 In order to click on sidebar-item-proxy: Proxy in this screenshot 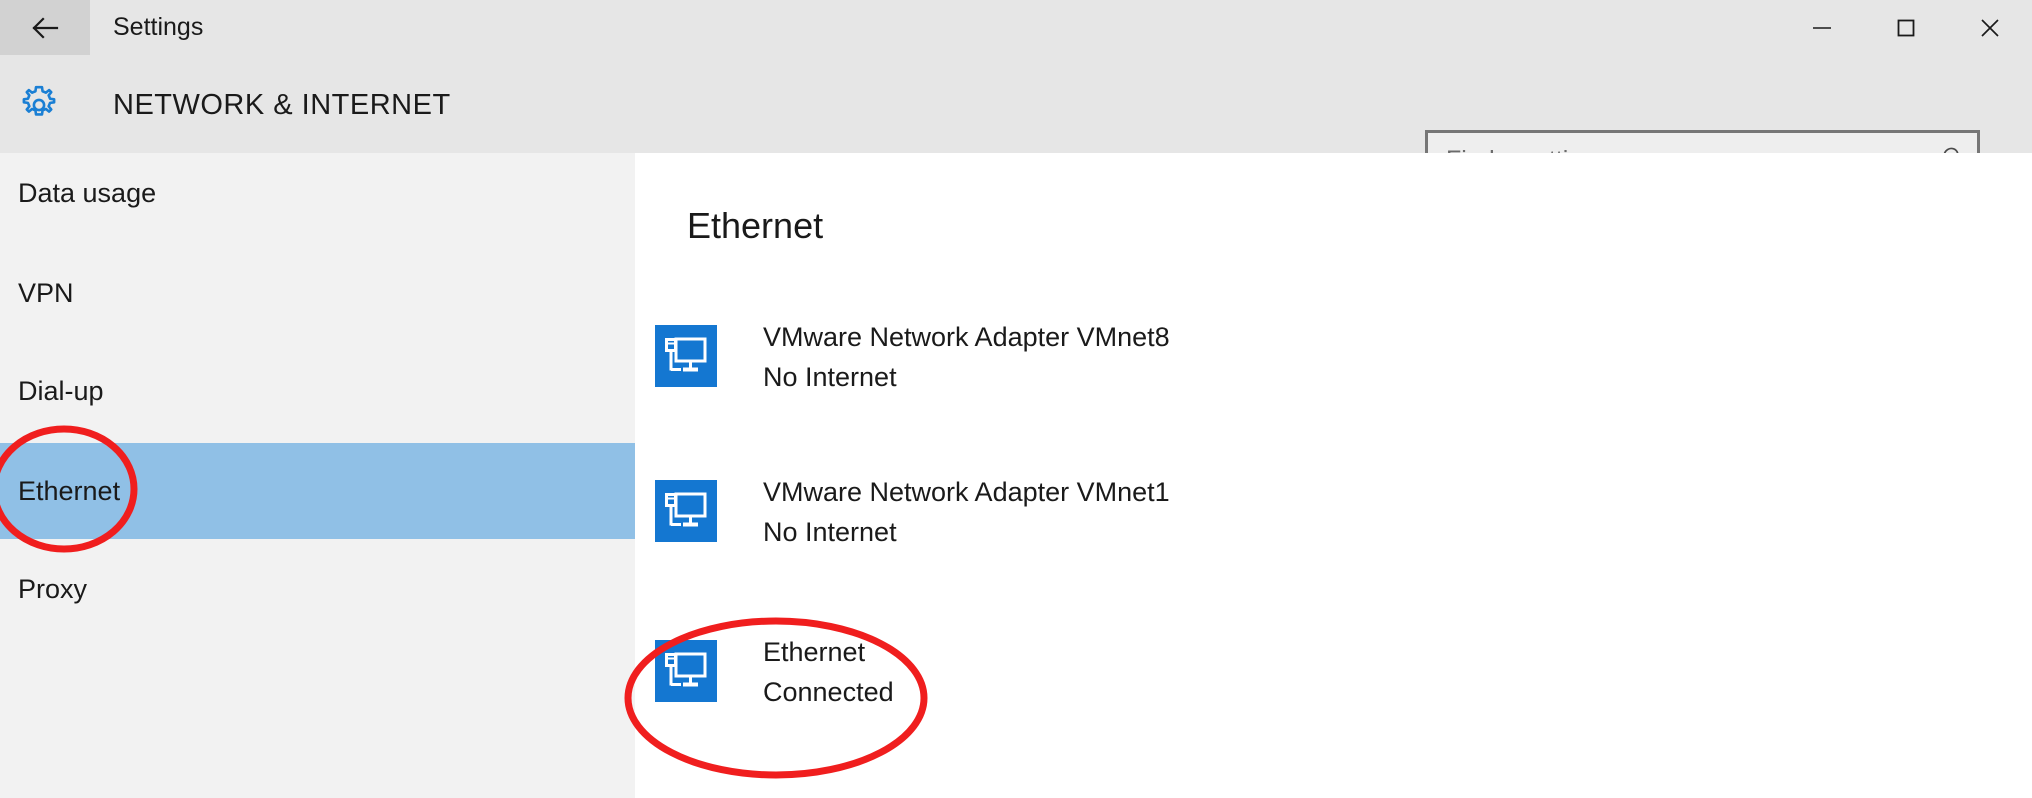, I will do `click(317, 589)`.